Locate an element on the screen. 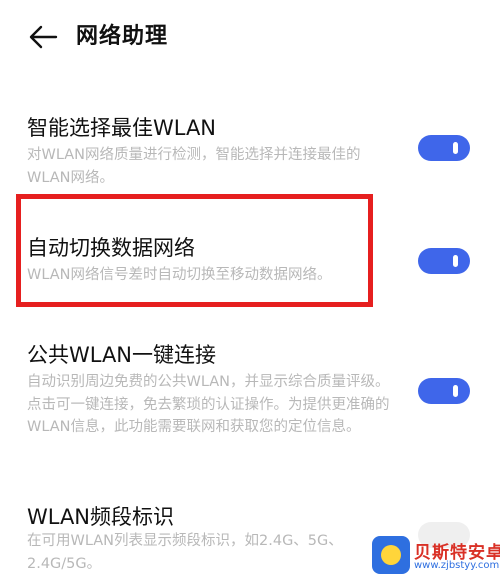 This screenshot has height=579, width=500. setting-title: 公共WLAN一键连接 is located at coordinates (122, 355).